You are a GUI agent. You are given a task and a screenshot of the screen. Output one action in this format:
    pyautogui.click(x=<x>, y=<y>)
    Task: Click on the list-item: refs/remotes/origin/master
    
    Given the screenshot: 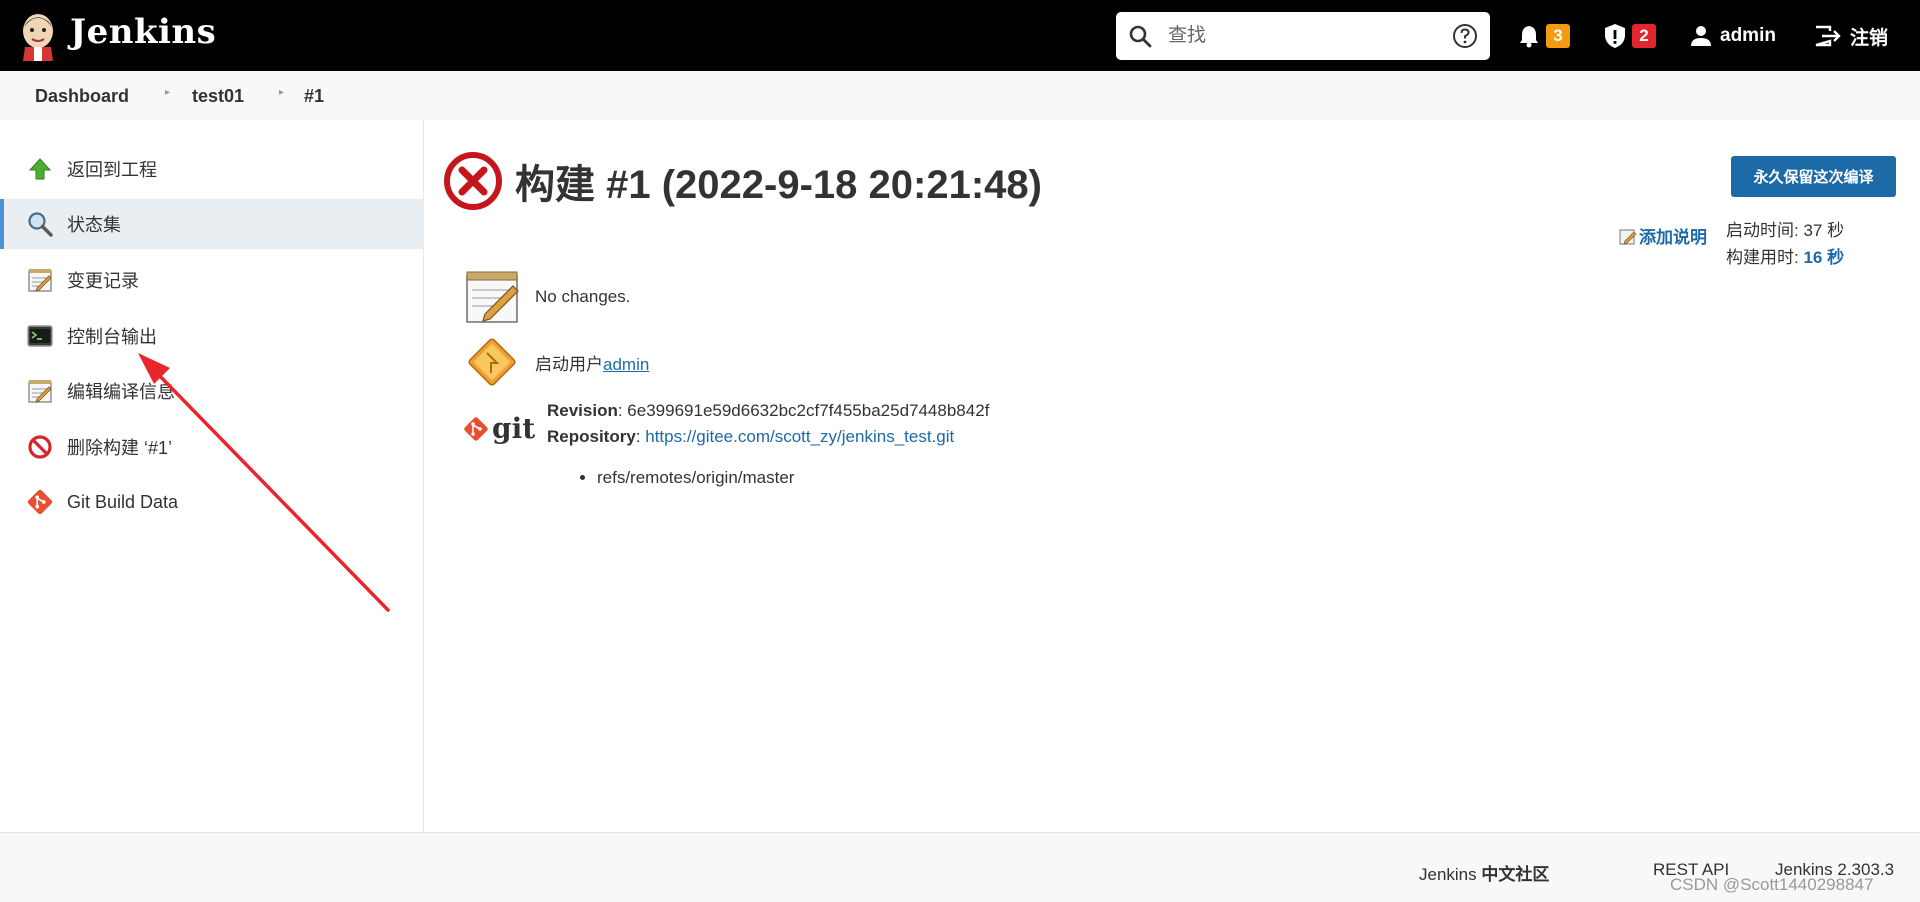 What is the action you would take?
    pyautogui.click(x=695, y=478)
    